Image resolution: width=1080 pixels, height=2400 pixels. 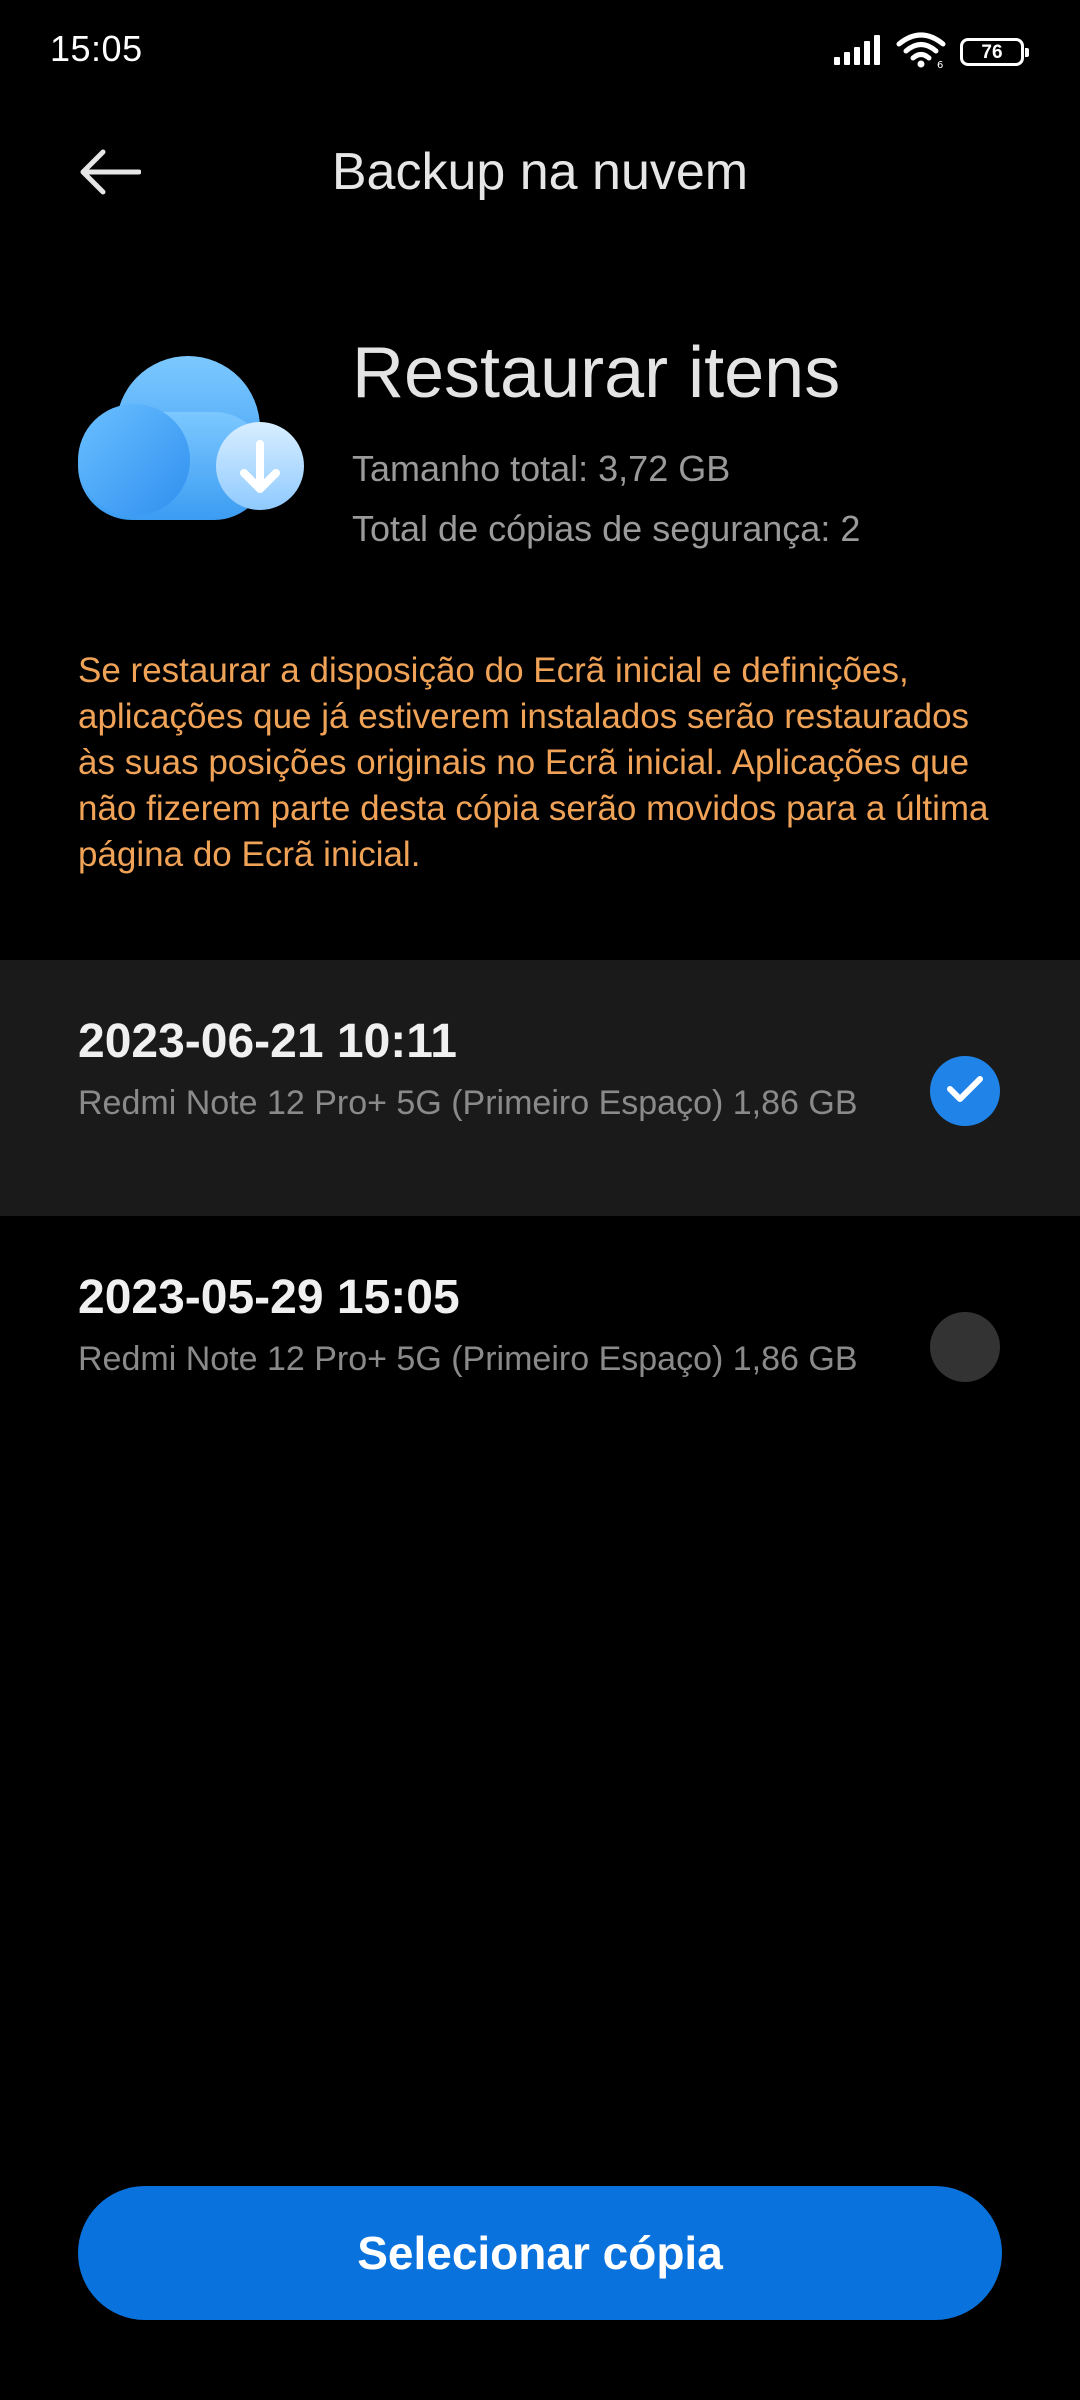 I want to click on radio-unselected, so click(x=965, y=1347).